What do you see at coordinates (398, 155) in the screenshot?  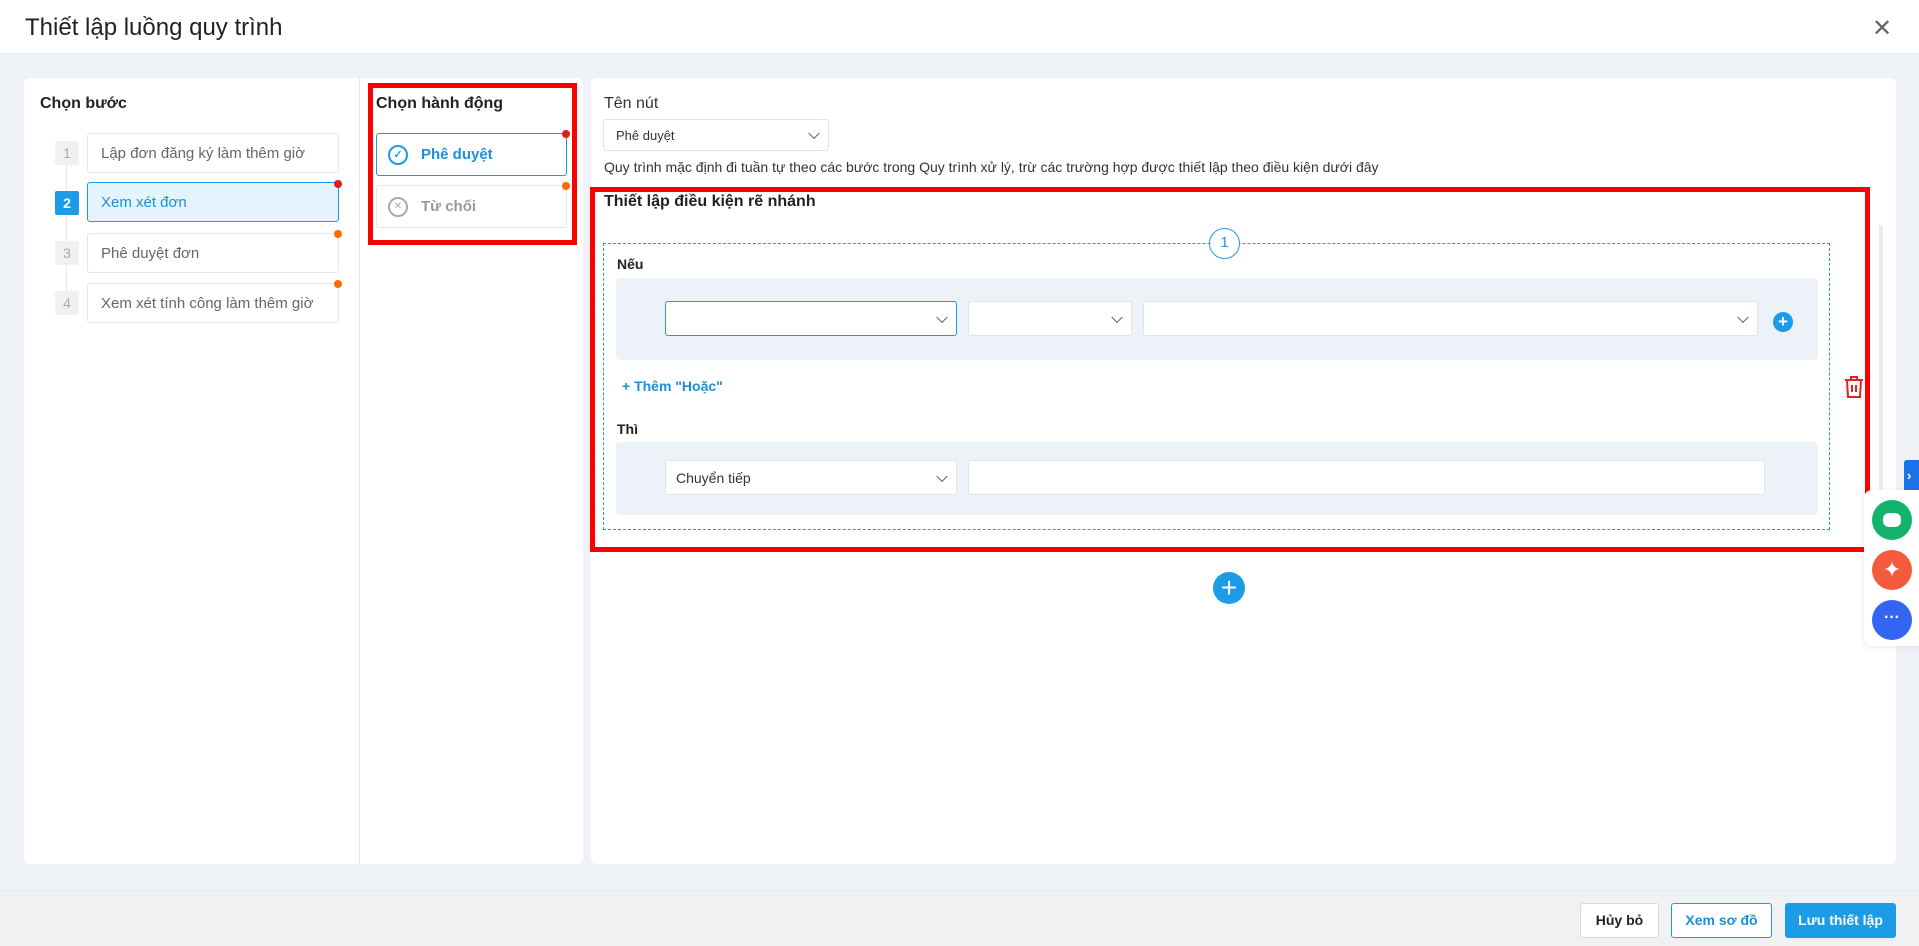 I see `check-circle-icon: ✓` at bounding box center [398, 155].